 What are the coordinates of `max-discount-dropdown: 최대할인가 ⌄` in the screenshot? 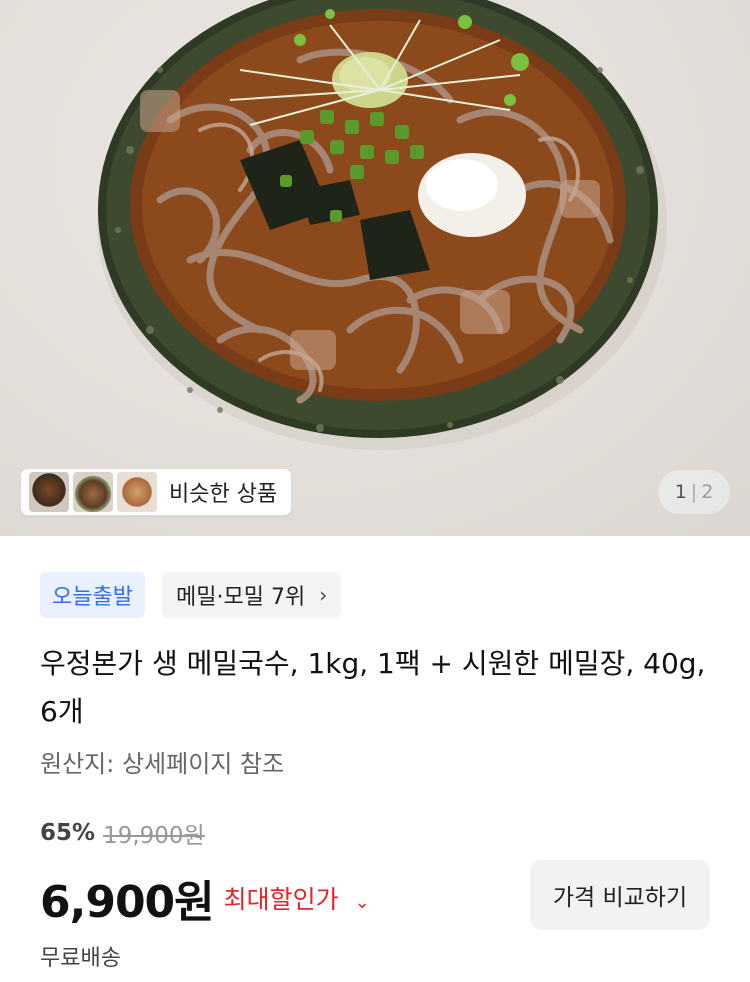 It's located at (297, 898).